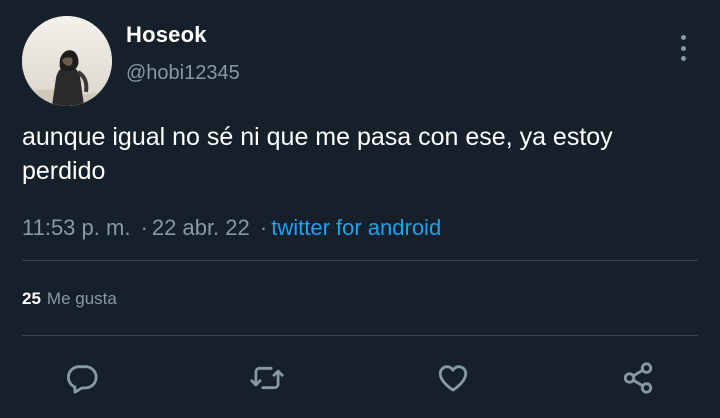 The image size is (720, 418). I want to click on like-icon, so click(453, 378).